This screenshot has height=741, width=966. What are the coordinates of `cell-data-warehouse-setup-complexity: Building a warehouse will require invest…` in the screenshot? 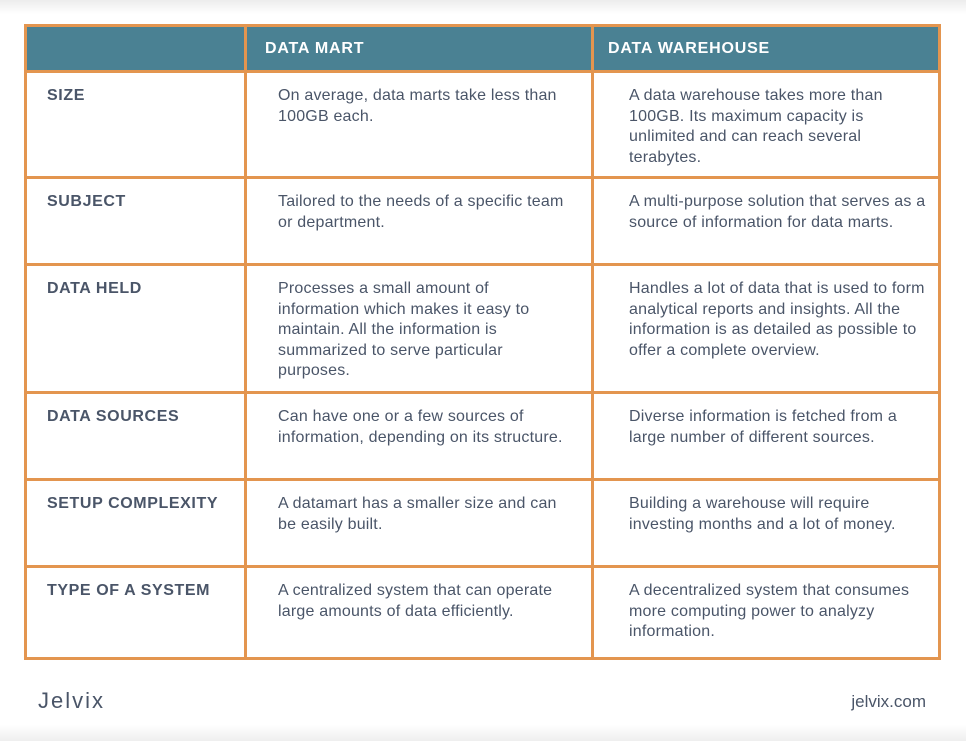 It's located at (766, 523).